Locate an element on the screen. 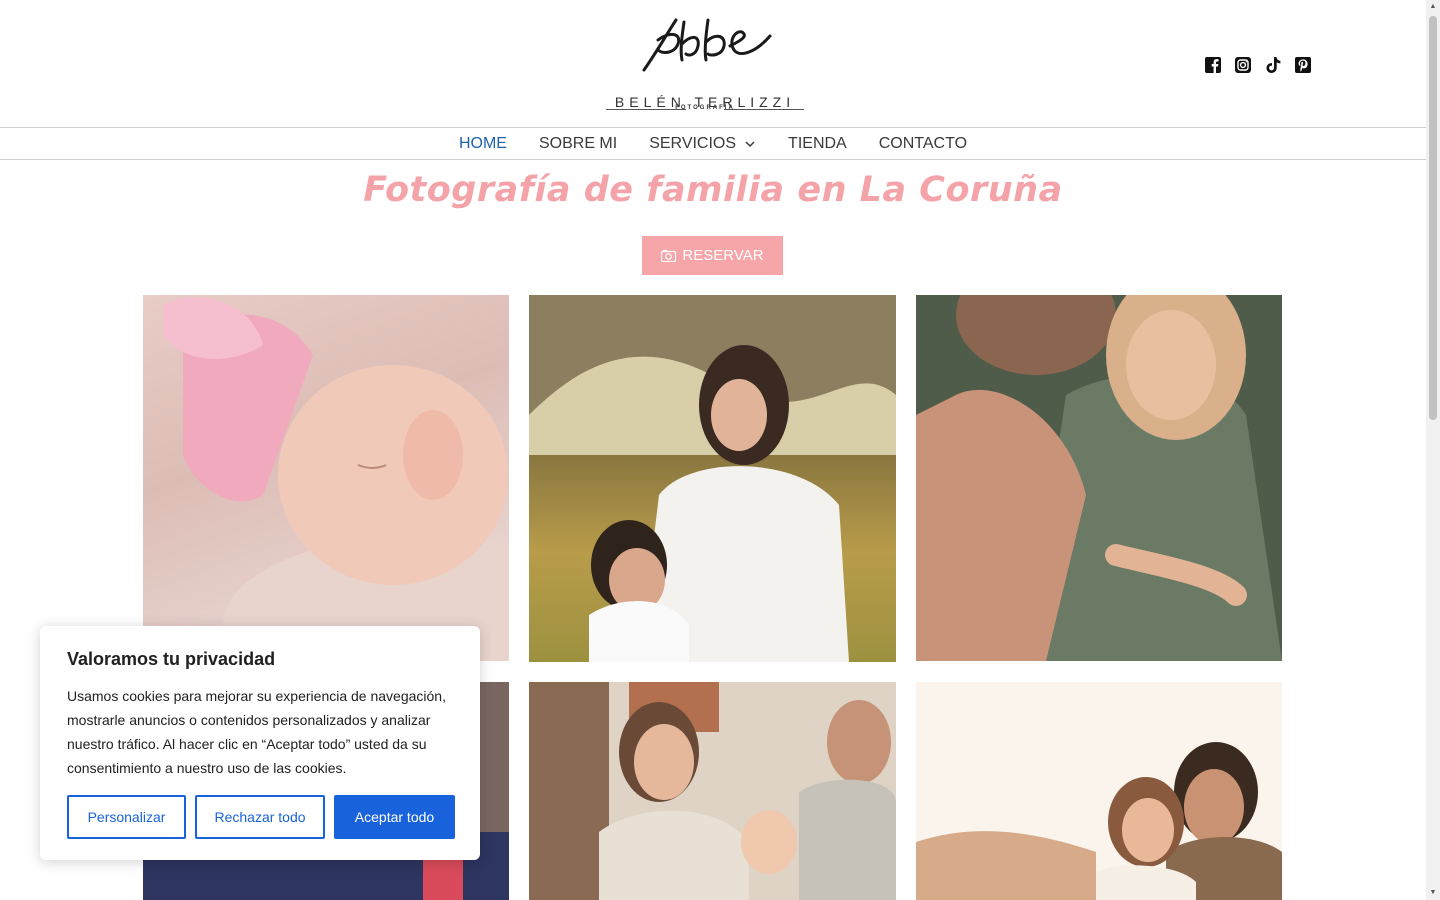 The height and width of the screenshot is (900, 1440). main-nav: HOME SOBRE MI SERVICIOS TIENDA CONTACTO is located at coordinates (713, 144).